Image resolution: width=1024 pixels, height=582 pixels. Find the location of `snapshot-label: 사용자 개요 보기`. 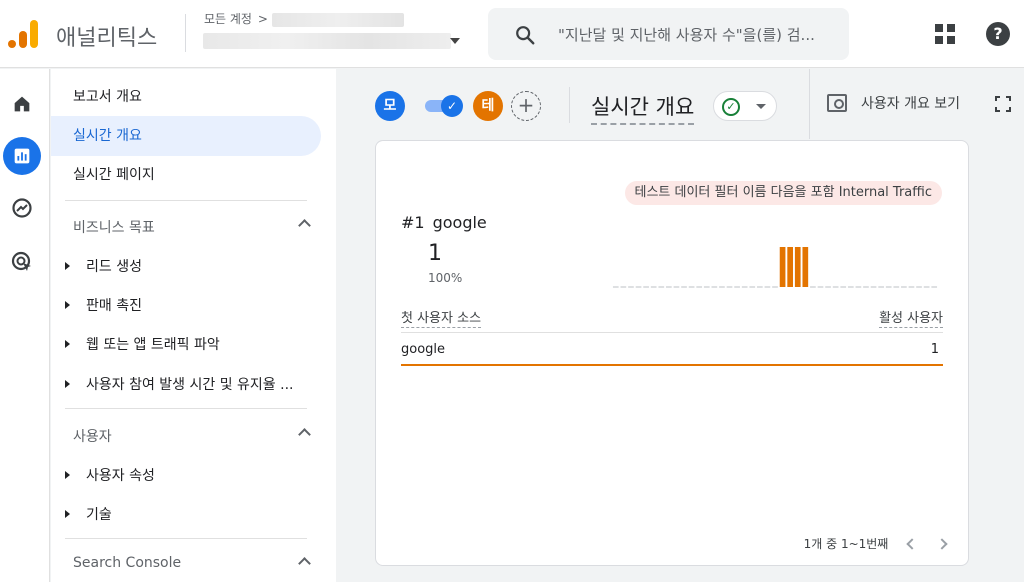

snapshot-label: 사용자 개요 보기 is located at coordinates (911, 104).